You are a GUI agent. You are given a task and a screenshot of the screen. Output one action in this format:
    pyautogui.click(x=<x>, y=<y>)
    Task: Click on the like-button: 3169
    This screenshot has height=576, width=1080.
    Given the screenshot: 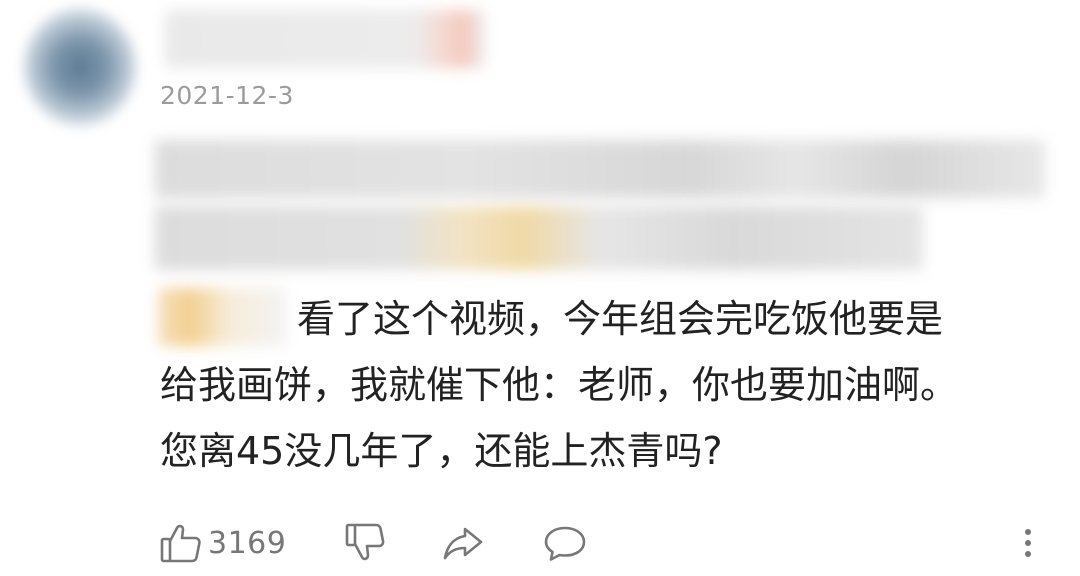 What is the action you would take?
    pyautogui.click(x=222, y=543)
    